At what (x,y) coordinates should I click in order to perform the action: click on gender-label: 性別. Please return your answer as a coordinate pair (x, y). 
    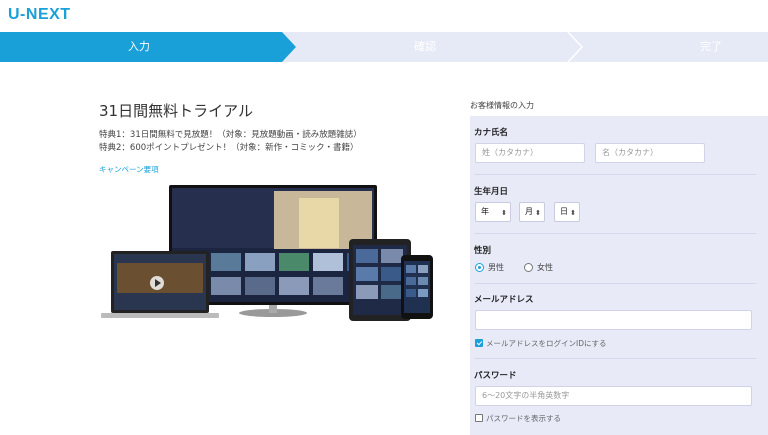
    Looking at the image, I should click on (483, 251).